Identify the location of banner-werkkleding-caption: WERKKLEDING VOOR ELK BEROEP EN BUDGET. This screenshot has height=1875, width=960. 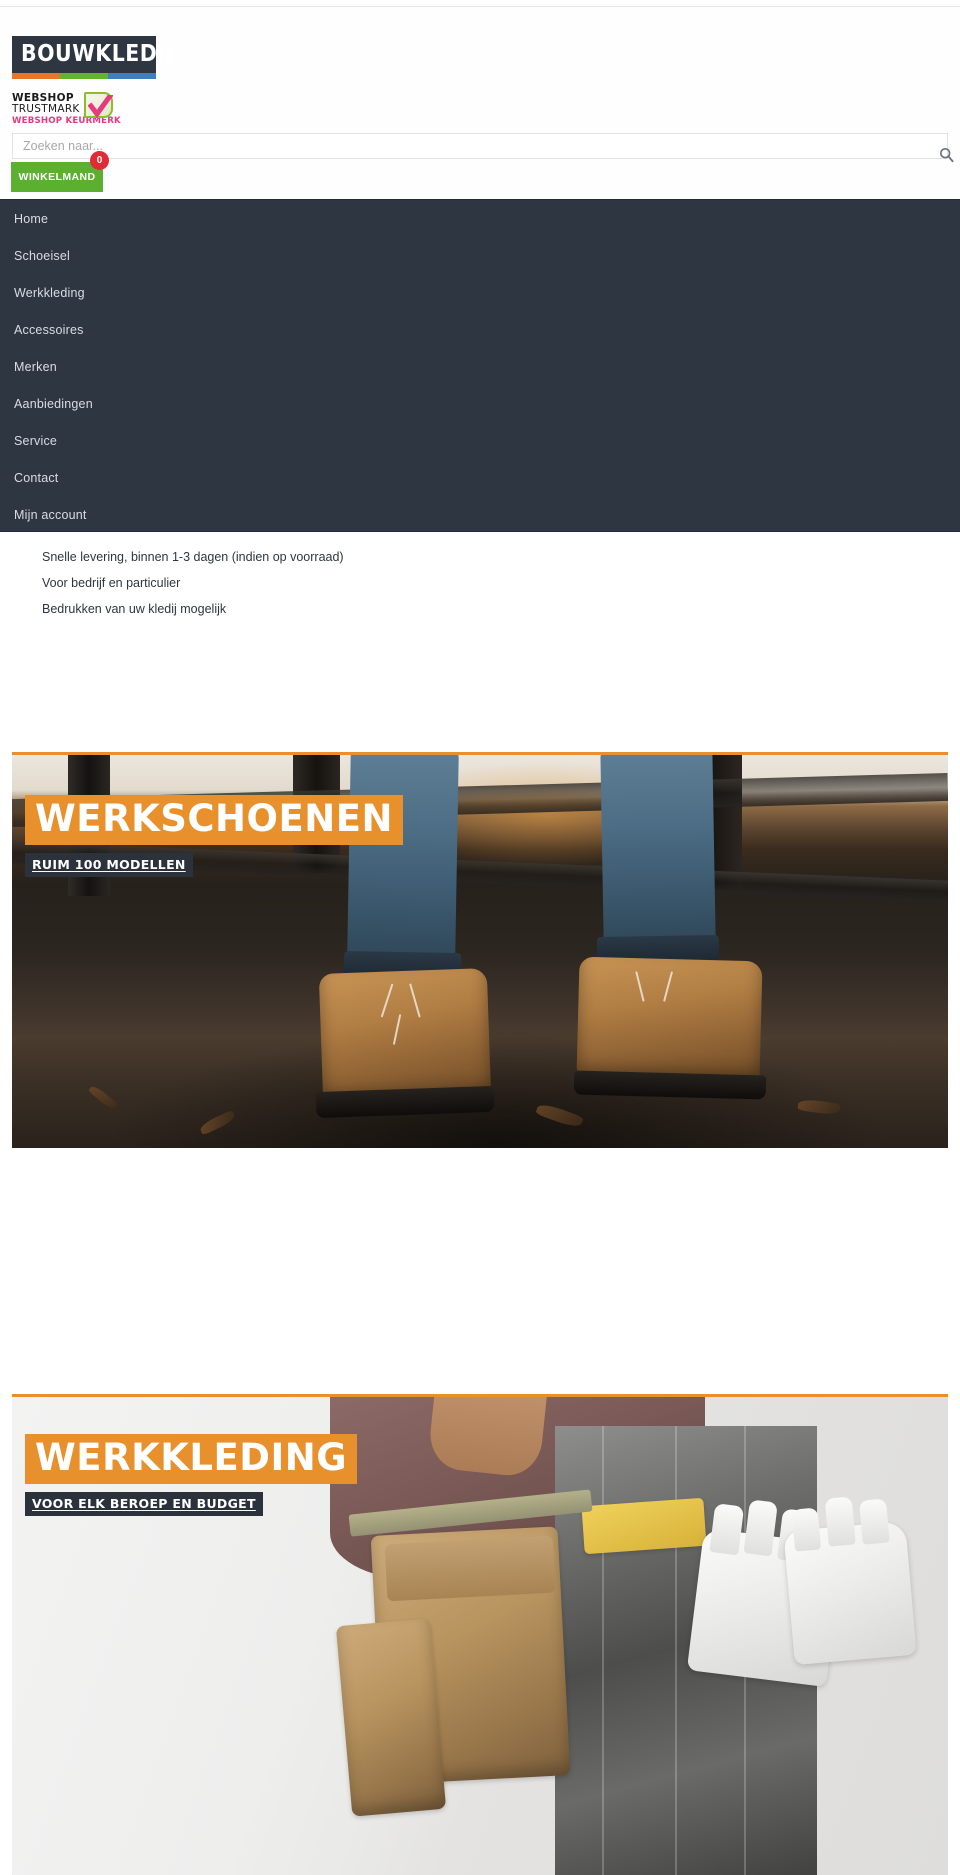
(191, 1475).